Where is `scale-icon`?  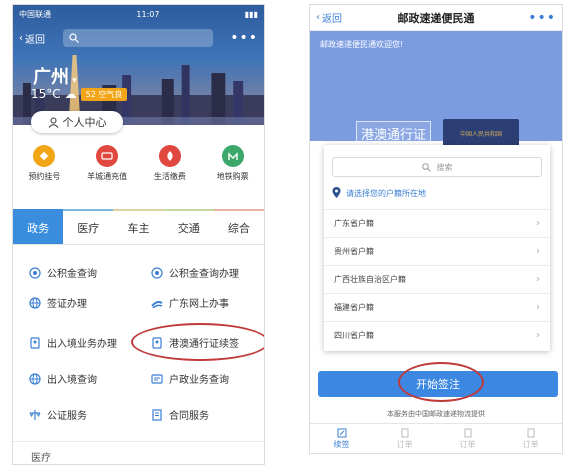 scale-icon is located at coordinates (35, 415).